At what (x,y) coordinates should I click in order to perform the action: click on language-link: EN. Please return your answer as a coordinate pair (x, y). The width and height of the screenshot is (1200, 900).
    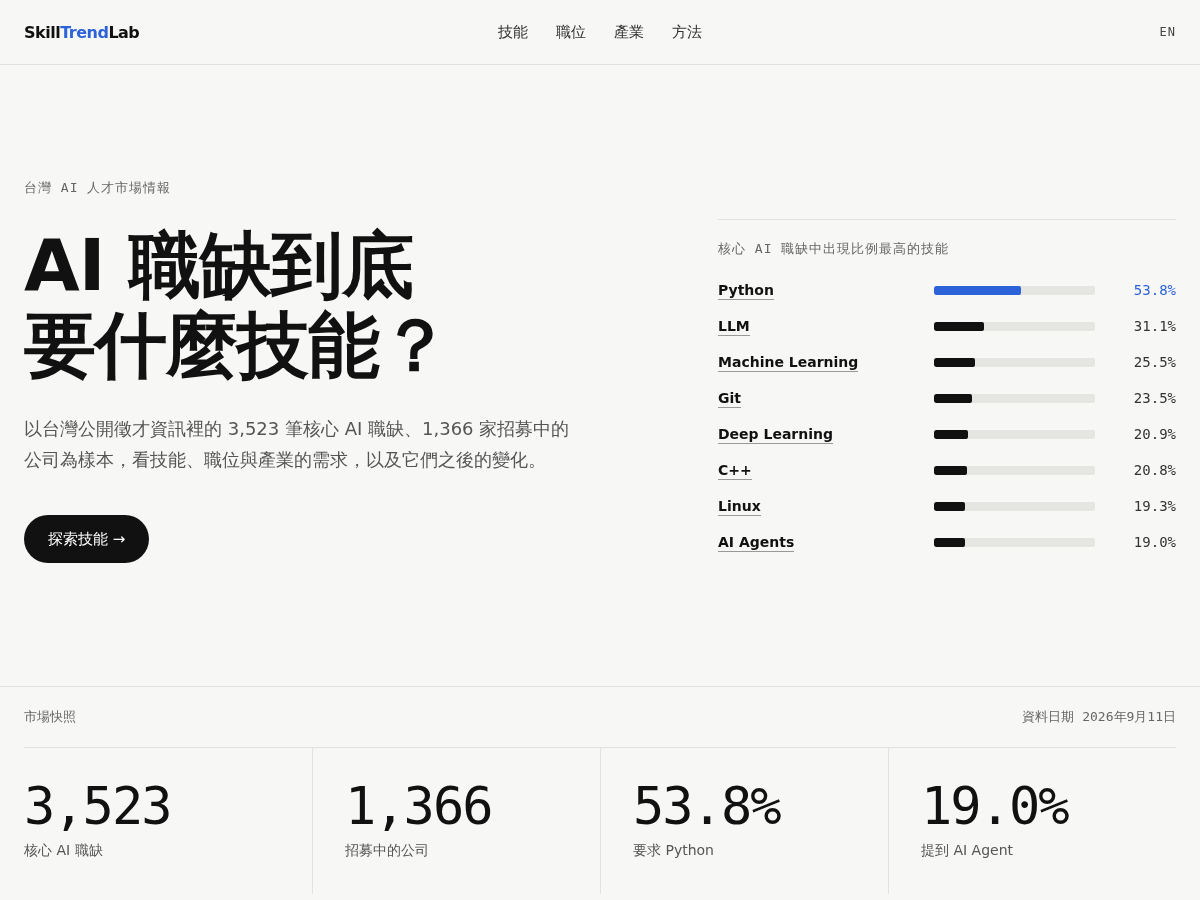
    Looking at the image, I should click on (1167, 32).